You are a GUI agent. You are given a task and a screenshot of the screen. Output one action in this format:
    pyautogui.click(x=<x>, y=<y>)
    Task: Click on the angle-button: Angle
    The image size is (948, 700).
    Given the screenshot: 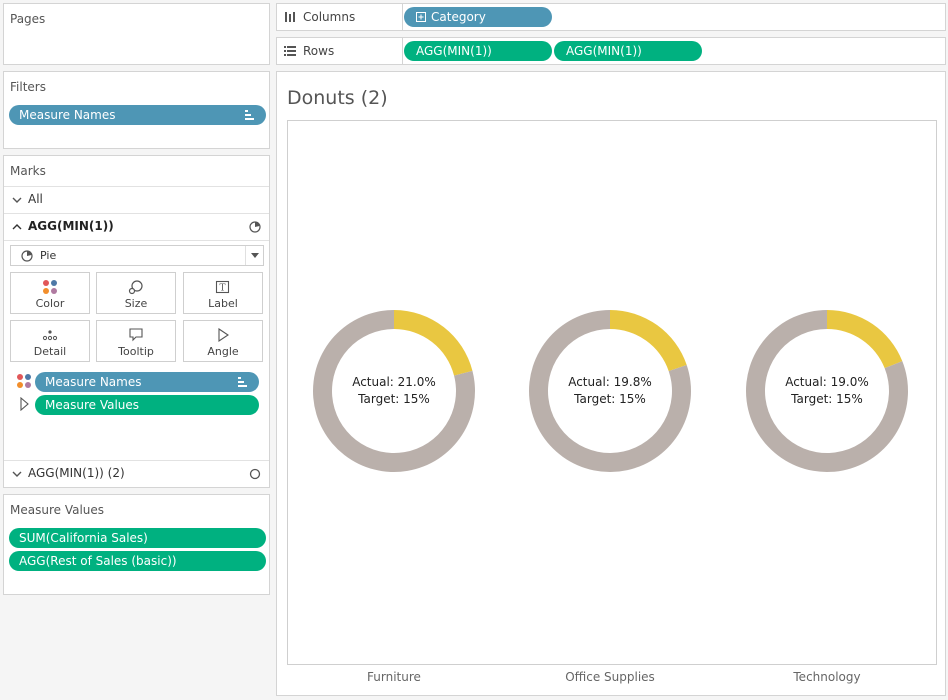 What is the action you would take?
    pyautogui.click(x=223, y=341)
    